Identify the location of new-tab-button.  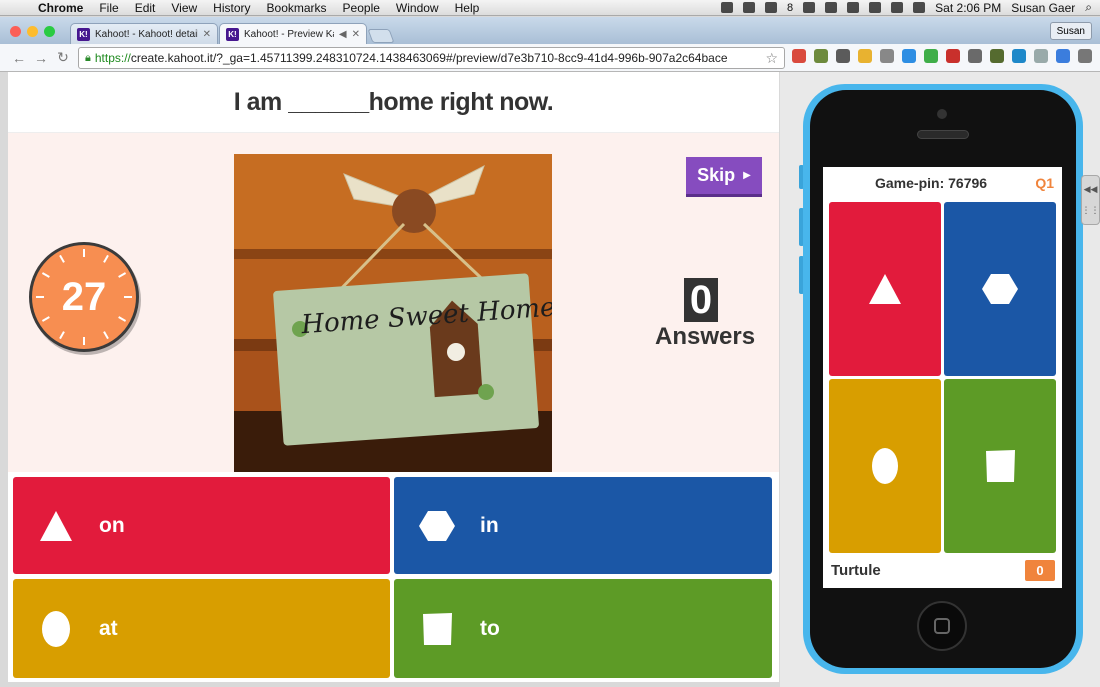
(381, 36).